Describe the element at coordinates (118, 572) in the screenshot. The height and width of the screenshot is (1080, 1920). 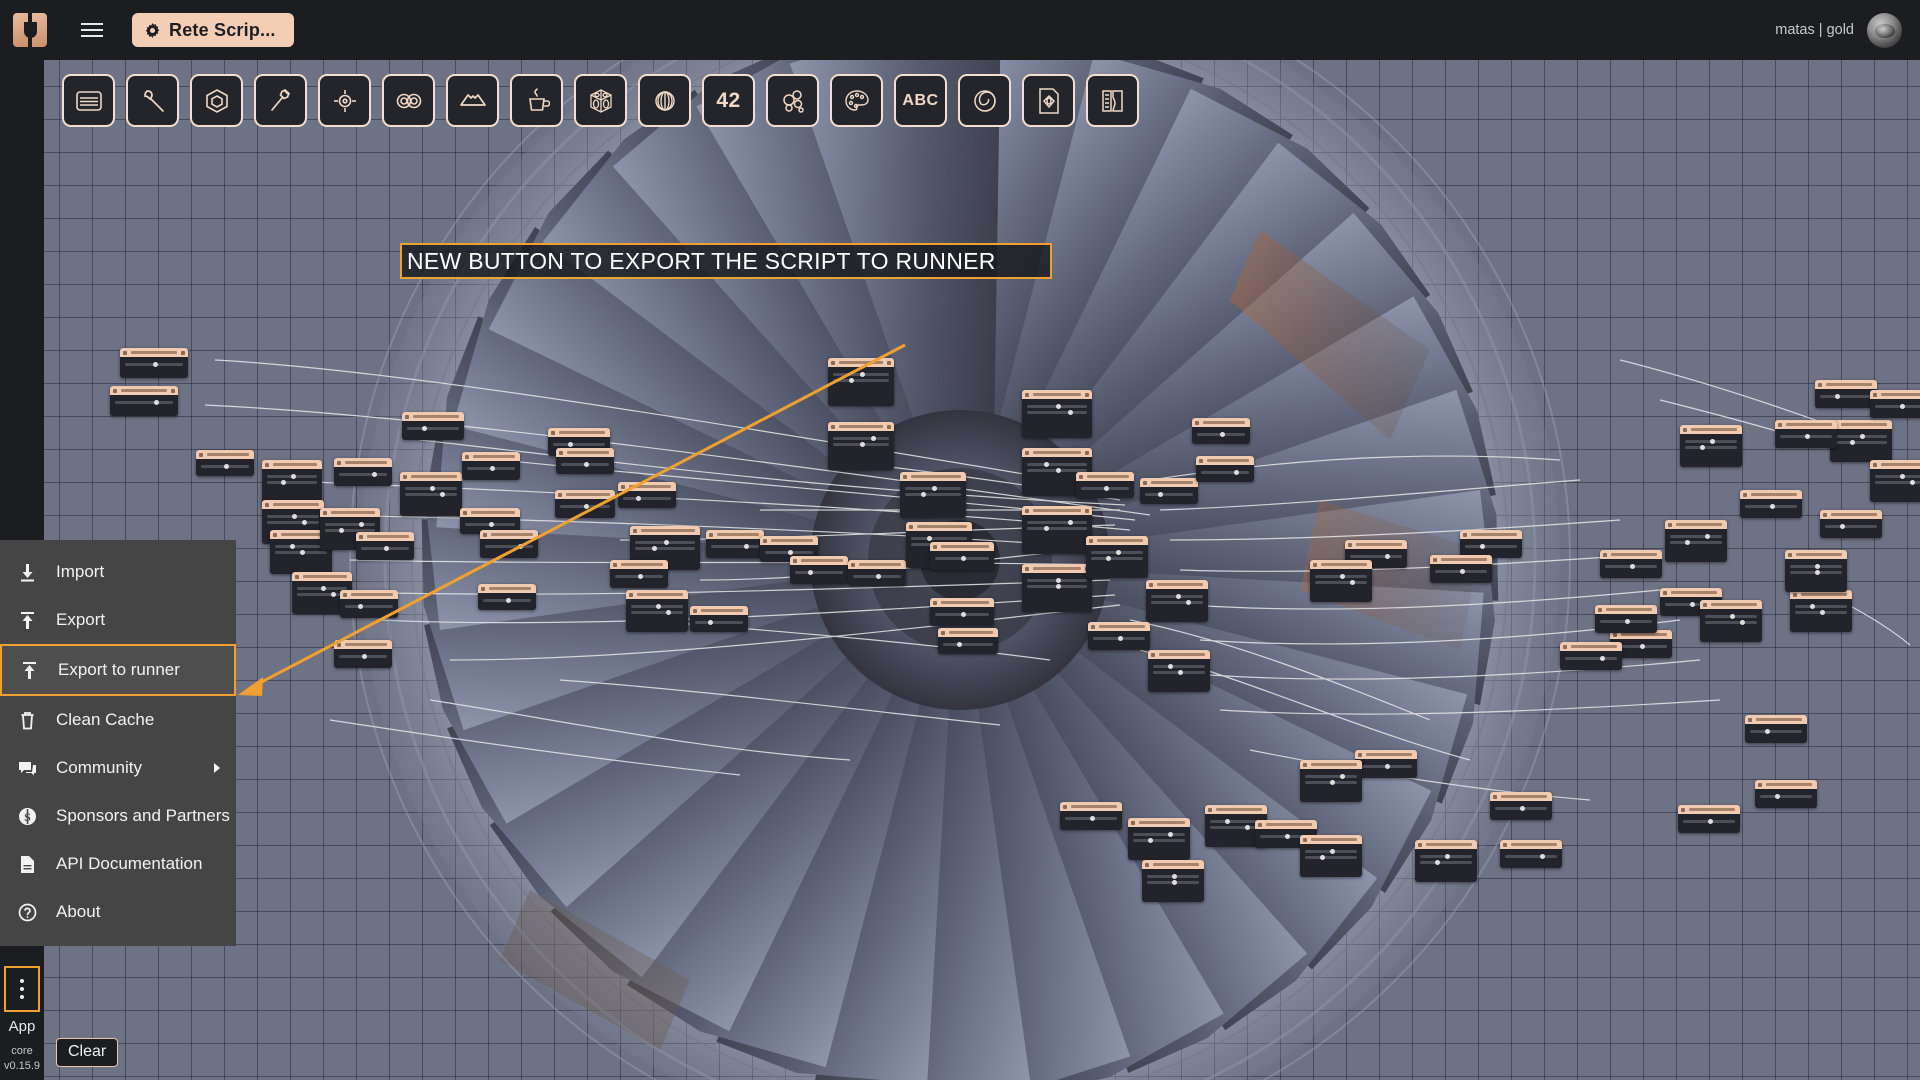
I see `menu-item-import: Import` at that location.